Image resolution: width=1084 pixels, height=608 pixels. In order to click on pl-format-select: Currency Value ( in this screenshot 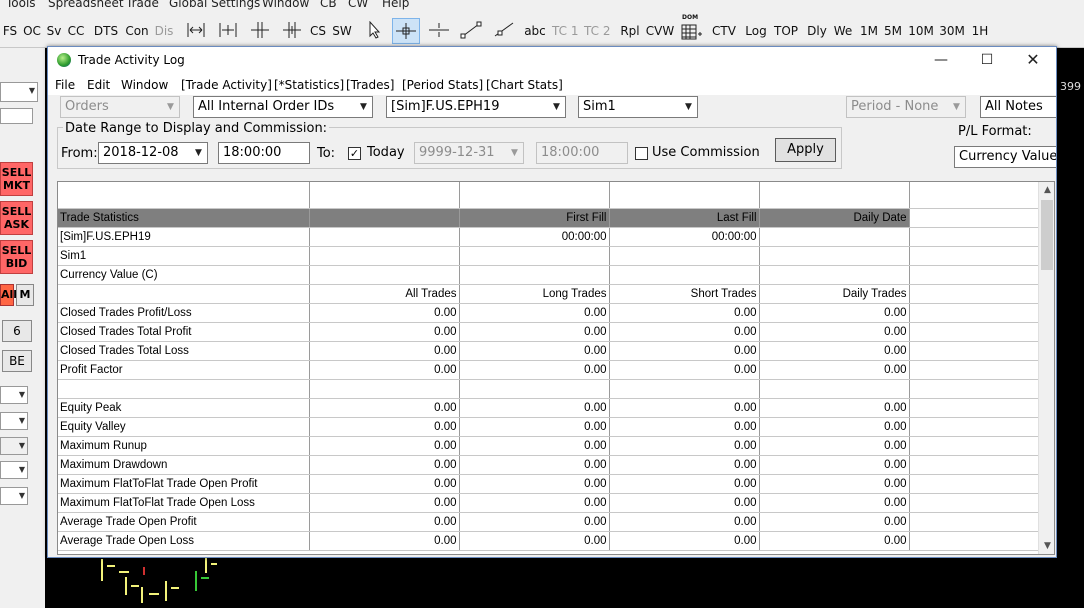, I will do `click(1005, 157)`.